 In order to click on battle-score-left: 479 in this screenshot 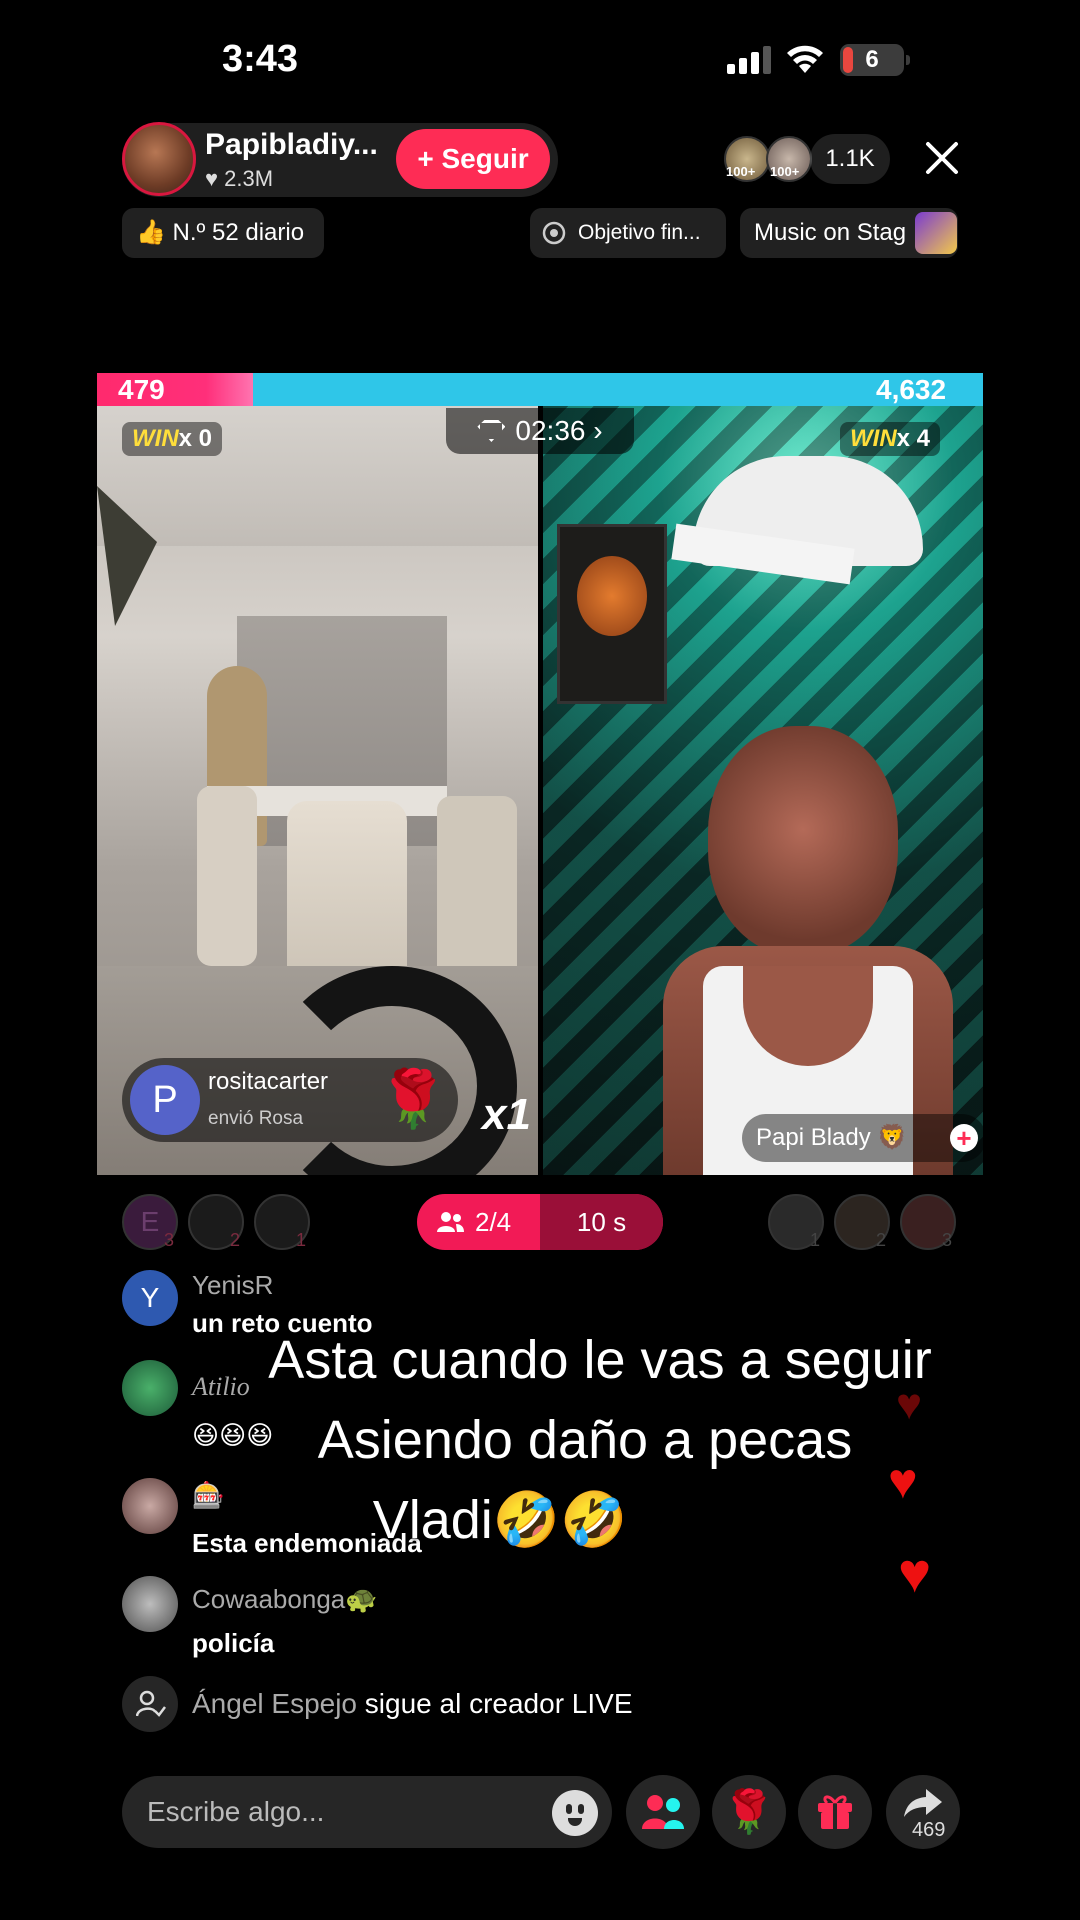, I will do `click(141, 389)`.